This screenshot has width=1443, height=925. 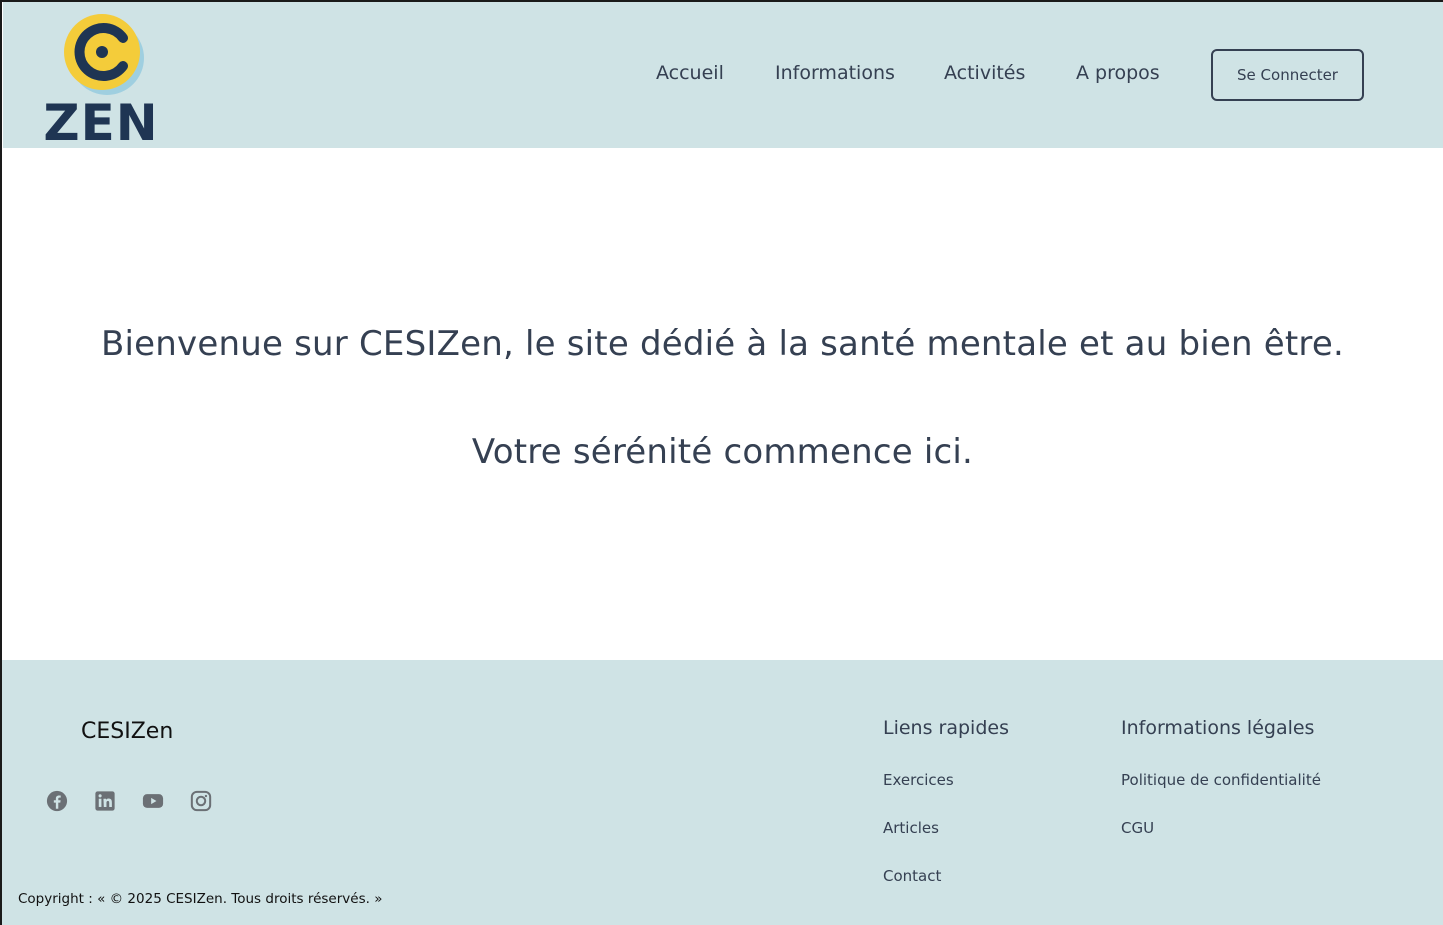 What do you see at coordinates (722, 452) in the screenshot?
I see `welcome-tagline: Votre sérénité commence ici.` at bounding box center [722, 452].